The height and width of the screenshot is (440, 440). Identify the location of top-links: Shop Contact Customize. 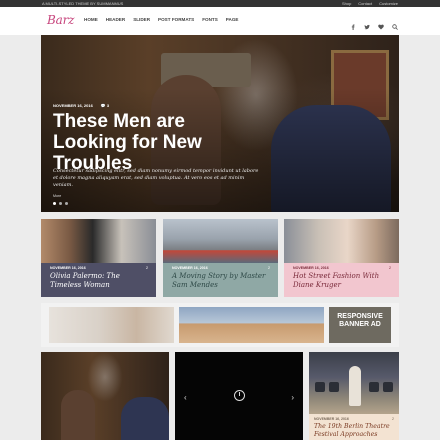
(370, 3).